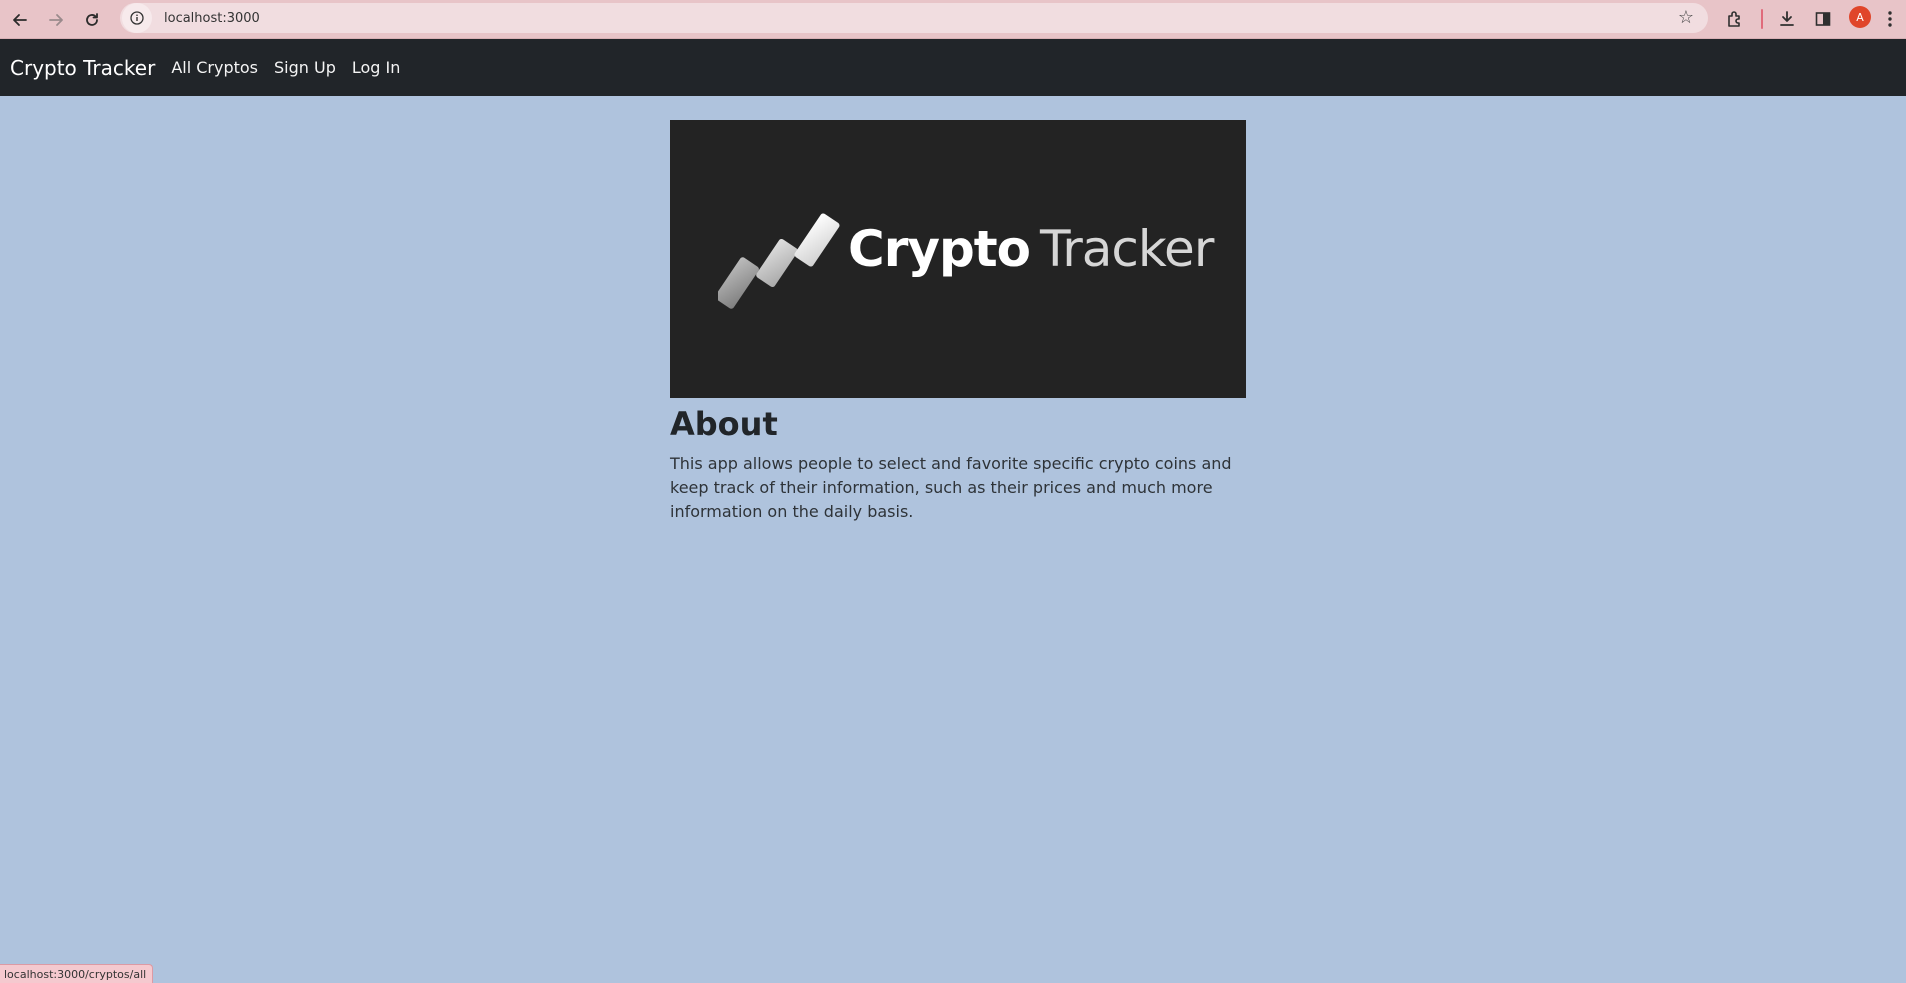  What do you see at coordinates (779, 261) in the screenshot?
I see `chart-bars-logo-icon` at bounding box center [779, 261].